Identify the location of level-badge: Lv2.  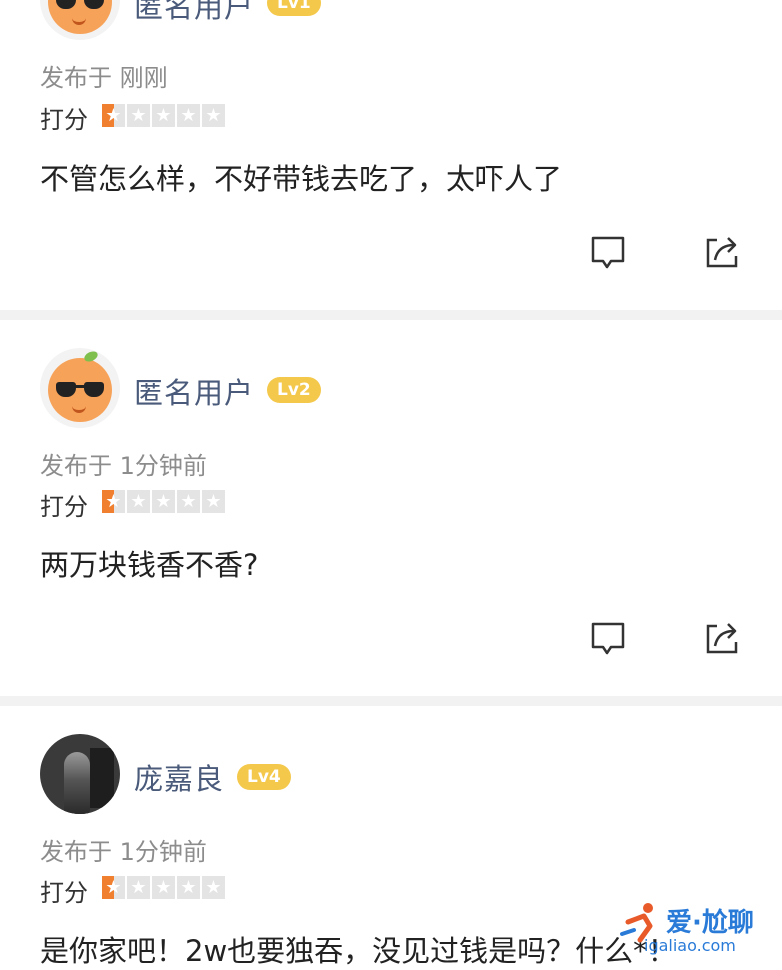
(294, 390).